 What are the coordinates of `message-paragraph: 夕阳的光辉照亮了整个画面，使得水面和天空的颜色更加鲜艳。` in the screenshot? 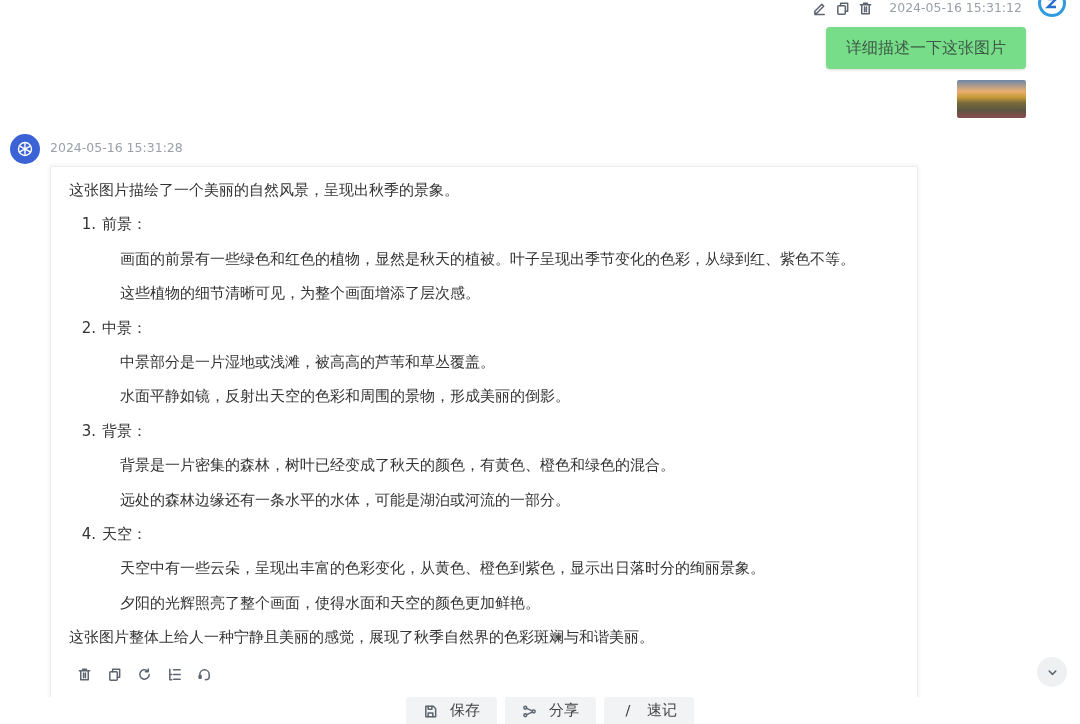 It's located at (330, 603).